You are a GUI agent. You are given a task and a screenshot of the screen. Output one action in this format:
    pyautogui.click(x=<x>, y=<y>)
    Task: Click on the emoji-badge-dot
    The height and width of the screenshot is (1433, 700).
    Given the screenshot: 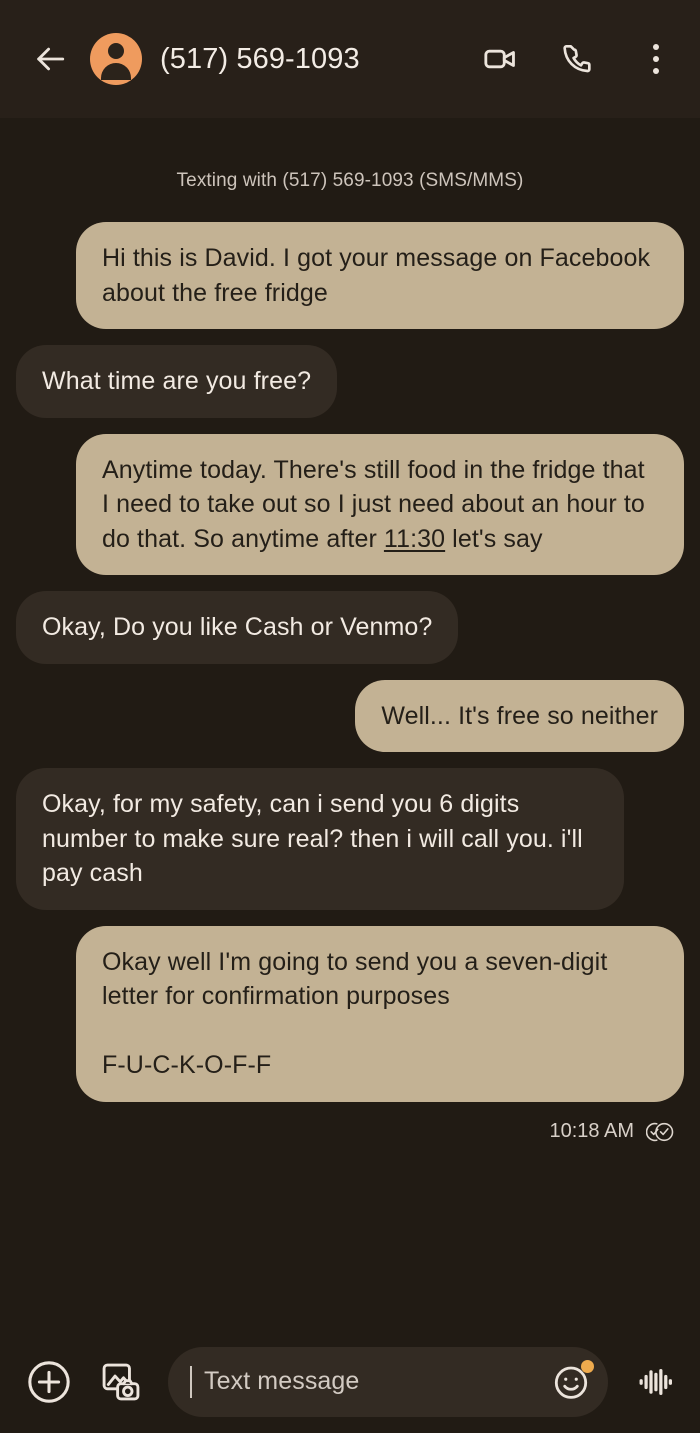 What is the action you would take?
    pyautogui.click(x=587, y=1366)
    